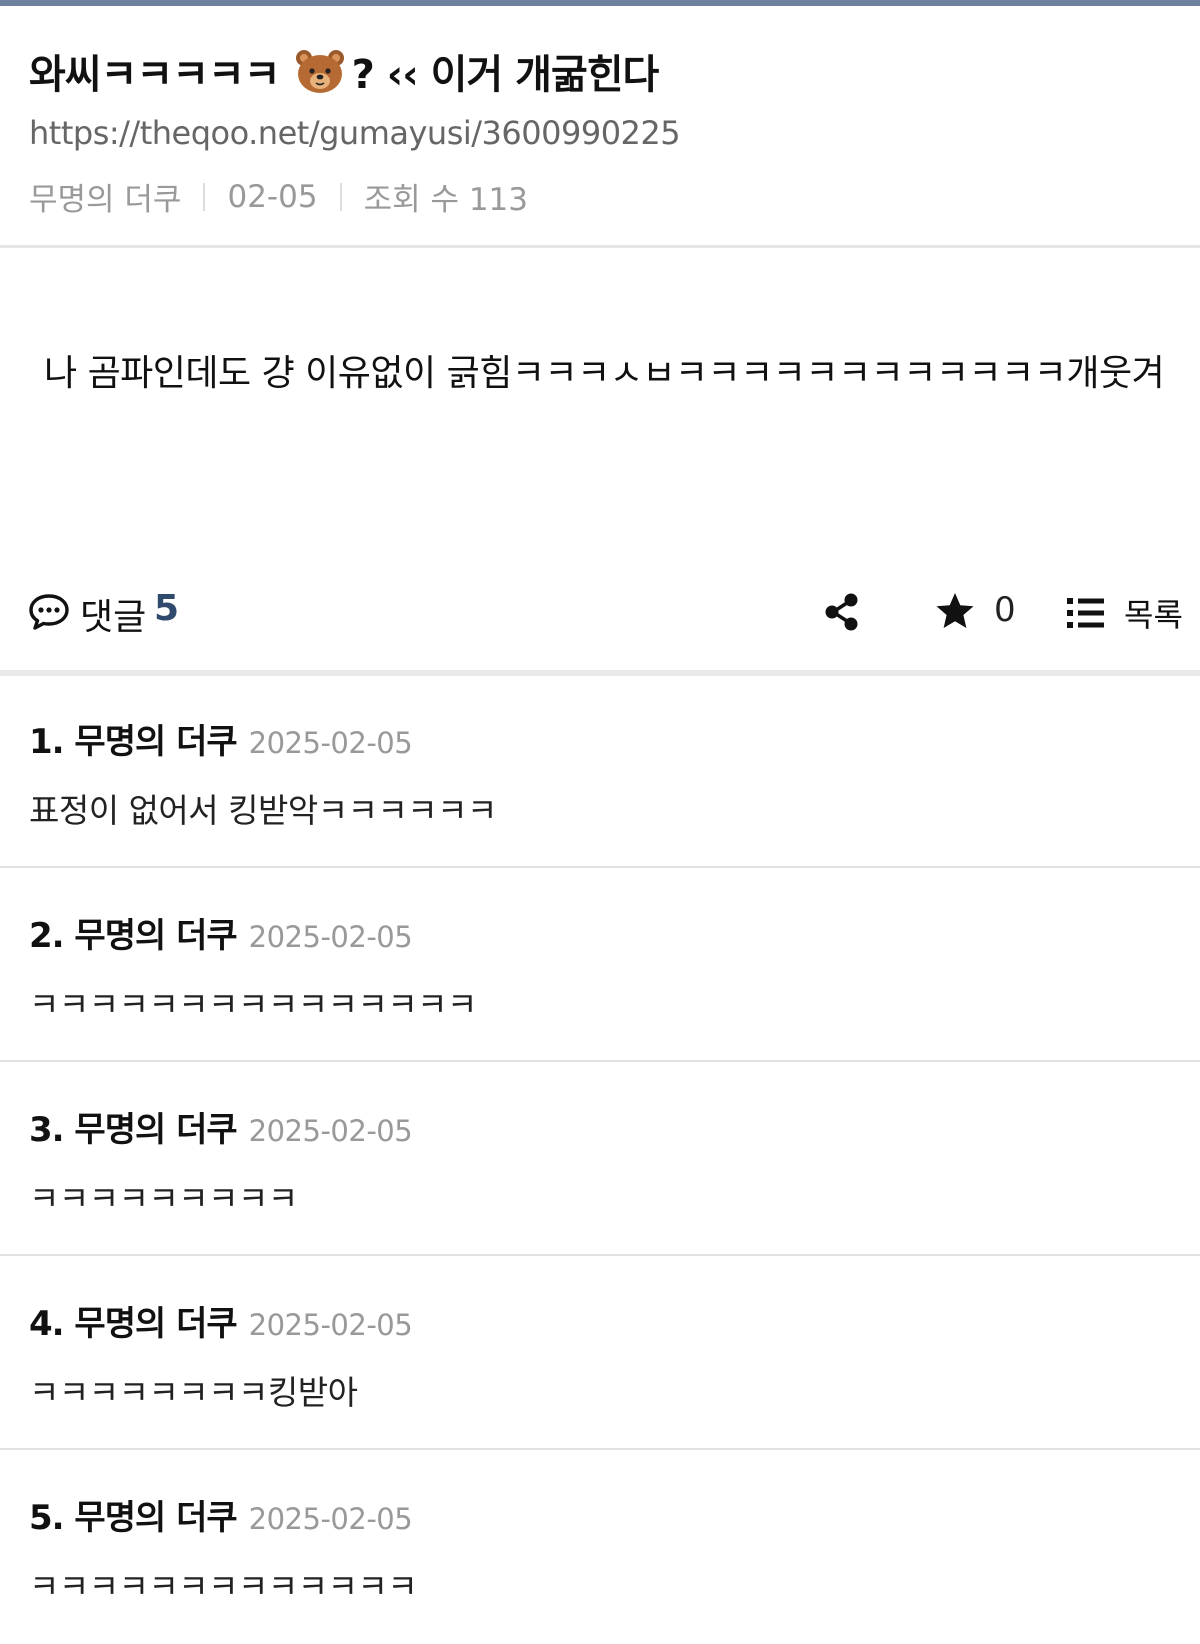 This screenshot has width=1200, height=1644. What do you see at coordinates (1153, 613) in the screenshot?
I see `list-button-label: 목록` at bounding box center [1153, 613].